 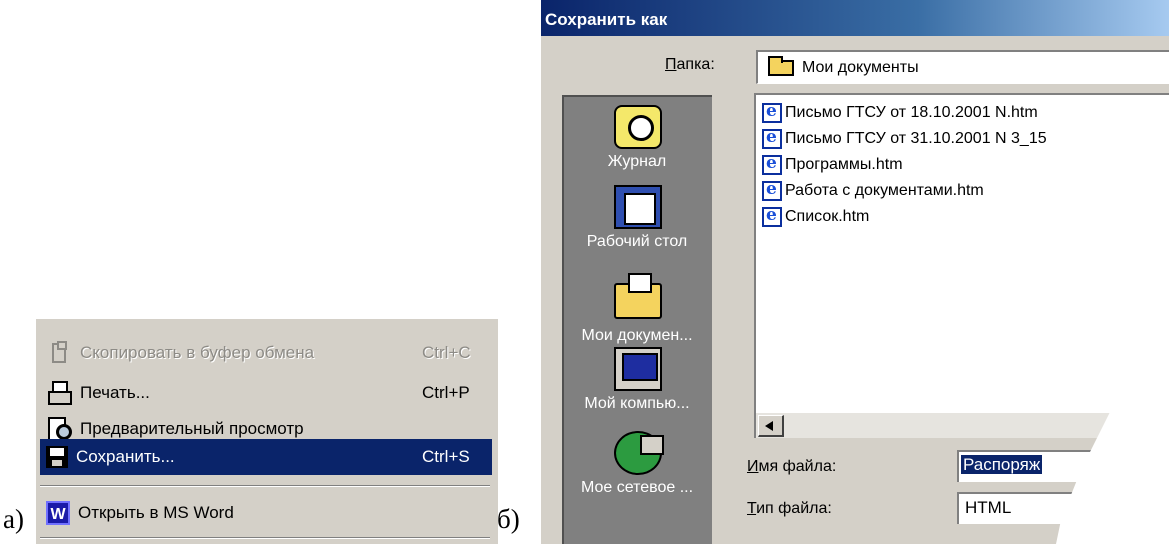 I want to click on place-label: Журнал, so click(x=637, y=161).